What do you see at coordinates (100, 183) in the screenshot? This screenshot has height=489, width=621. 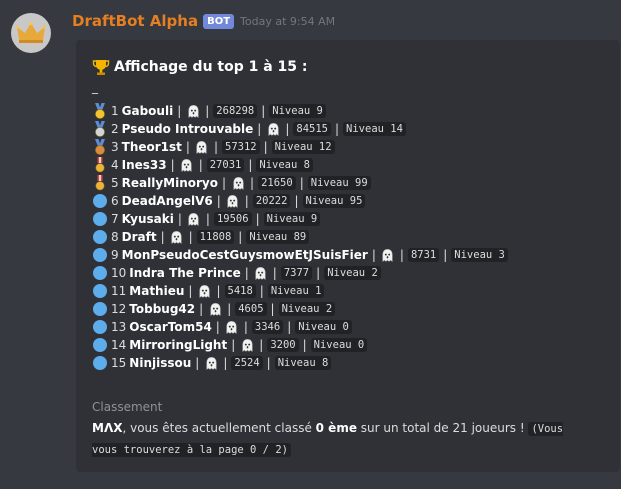 I see `military-medal-icon` at bounding box center [100, 183].